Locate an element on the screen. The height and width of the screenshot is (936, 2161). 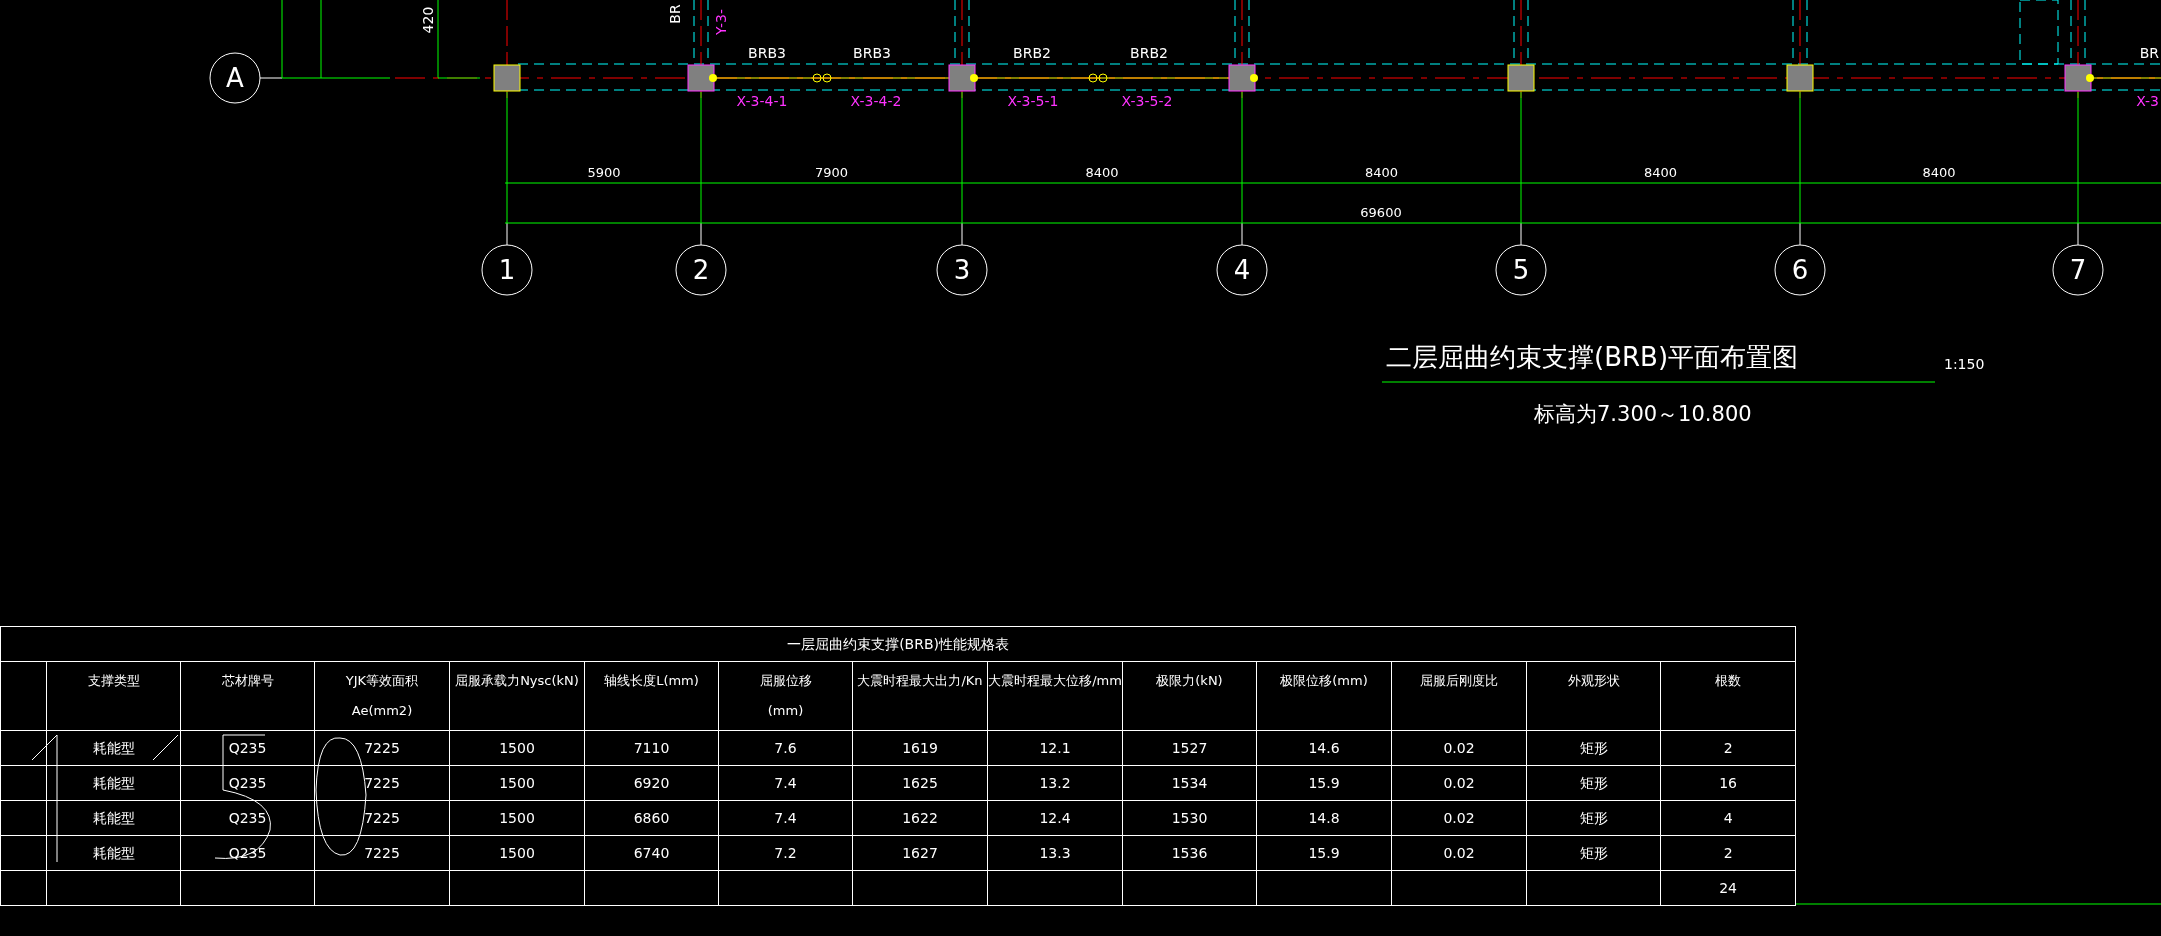
brace-id: X-3-5-1 is located at coordinates (1033, 101).